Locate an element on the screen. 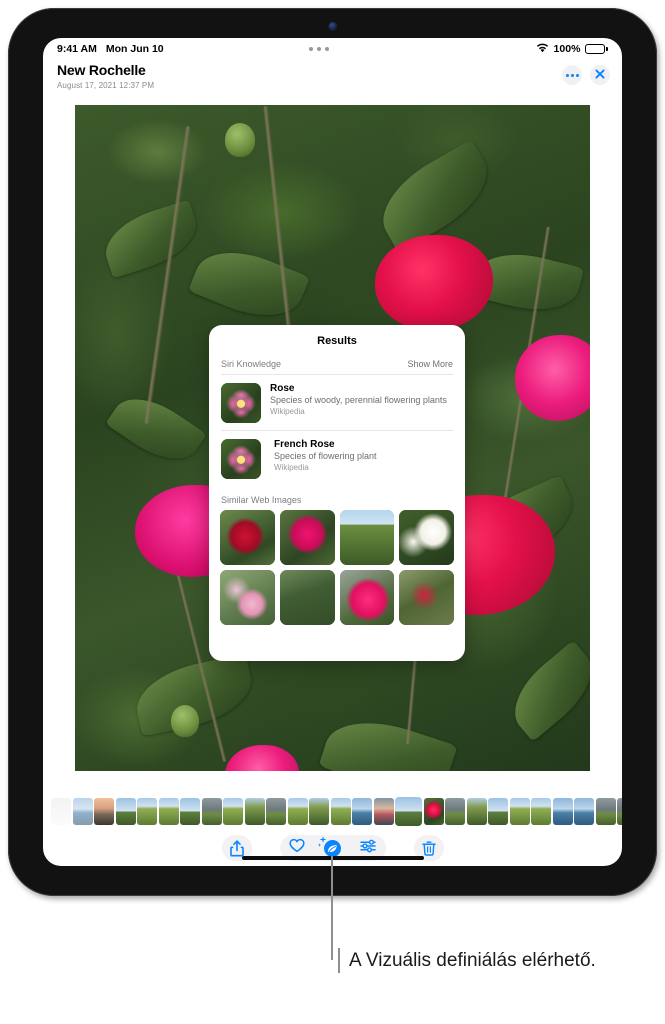 The width and height of the screenshot is (665, 1024). filmstrip-thumb-selected is located at coordinates (408, 811).